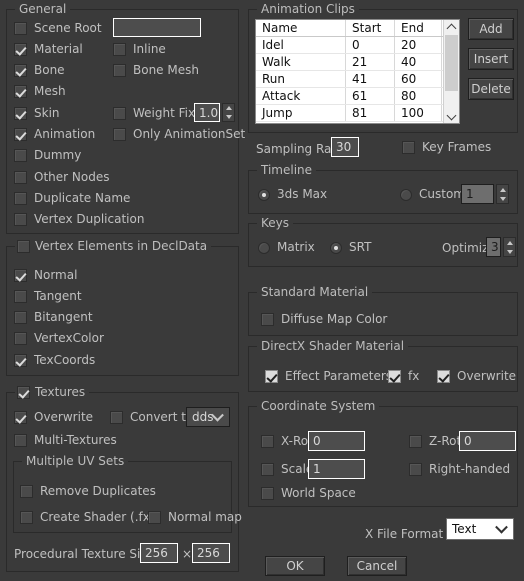  I want to click on clip-name: Jump, so click(301, 113).